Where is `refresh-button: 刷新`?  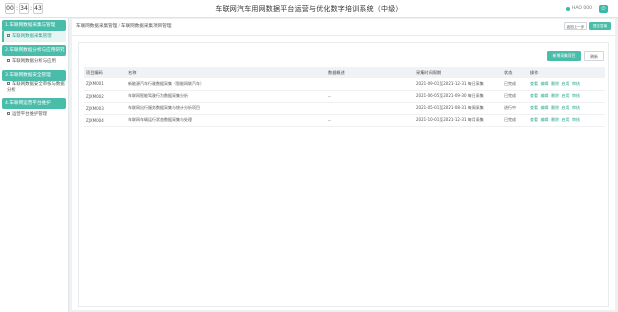
refresh-button: 刷新 is located at coordinates (594, 56).